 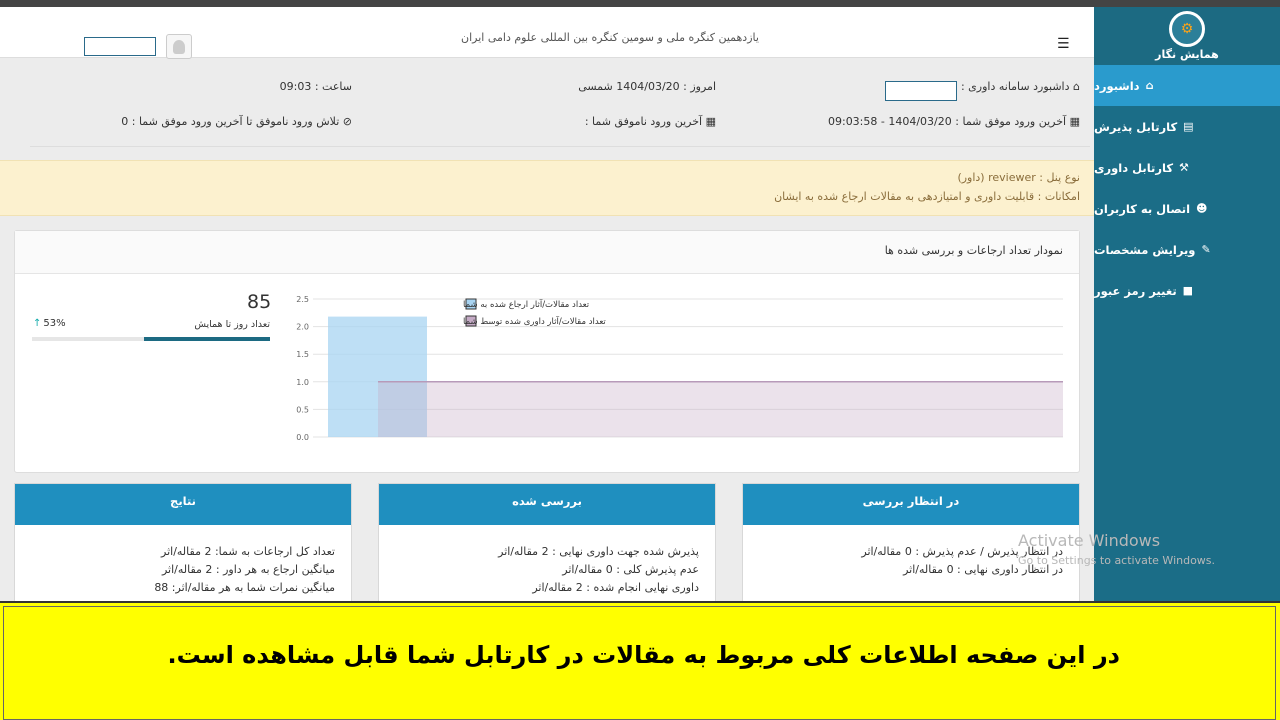 I want to click on sidebar-item-dashboard: ⌂ داشبورد, so click(x=1187, y=85).